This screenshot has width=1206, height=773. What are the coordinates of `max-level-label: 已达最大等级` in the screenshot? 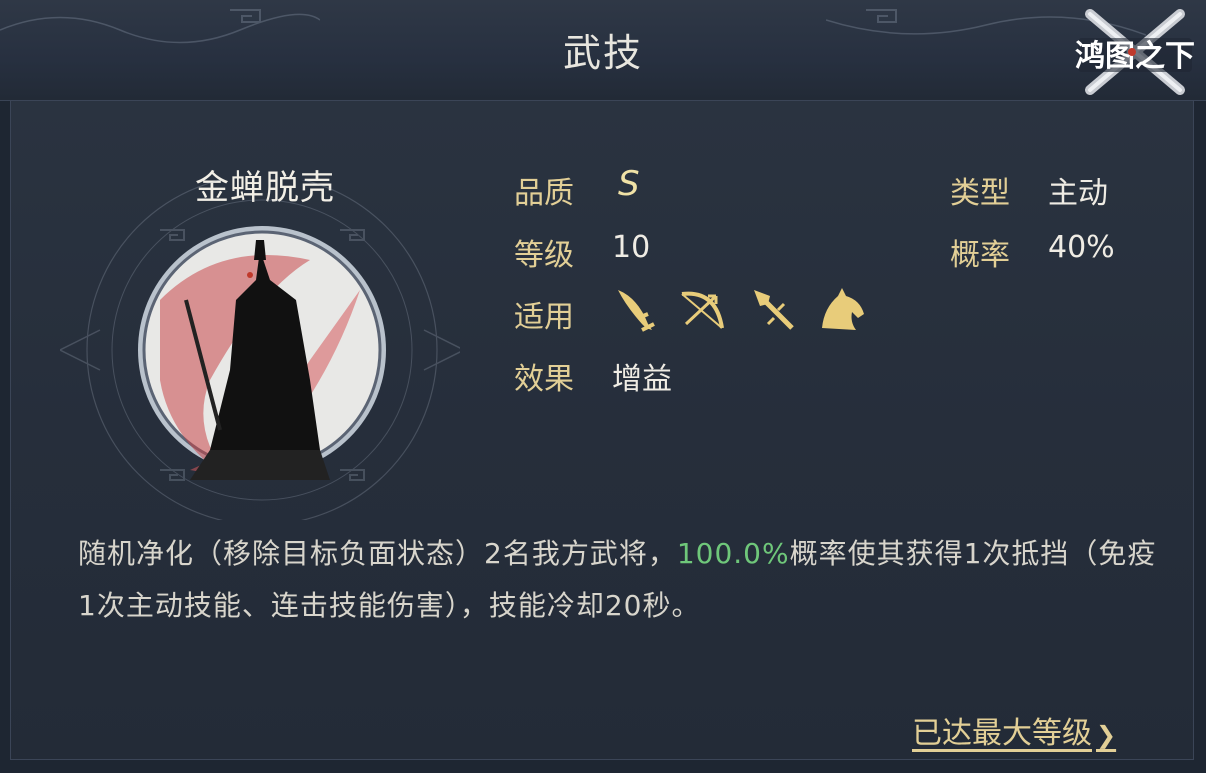 It's located at (1002, 733).